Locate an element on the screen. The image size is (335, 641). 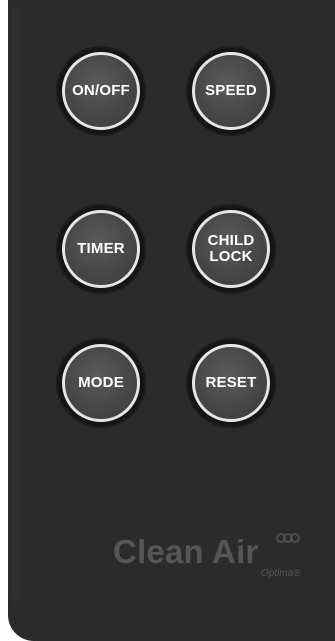
timer-button: TIMER is located at coordinates (101, 249).